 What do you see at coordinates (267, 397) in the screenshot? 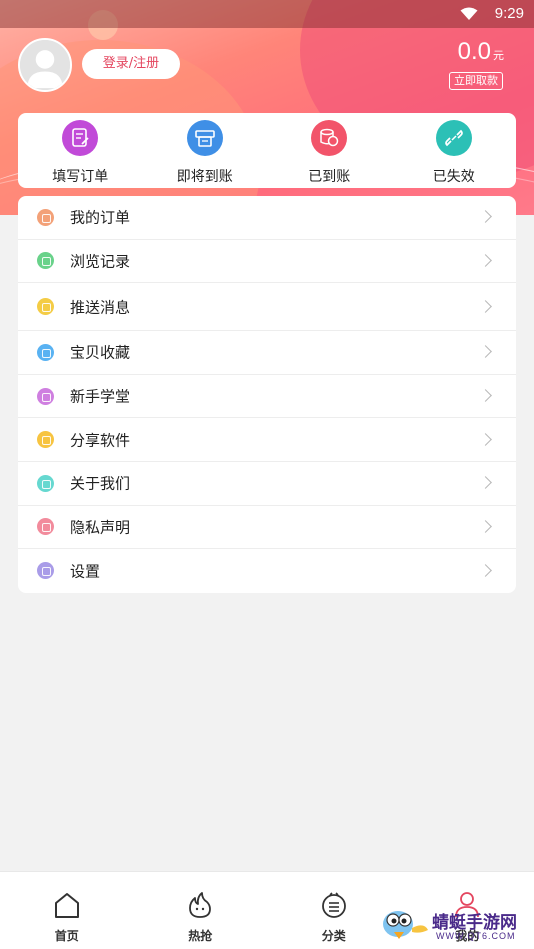
I see `menu-item-tutorial: 新手学堂` at bounding box center [267, 397].